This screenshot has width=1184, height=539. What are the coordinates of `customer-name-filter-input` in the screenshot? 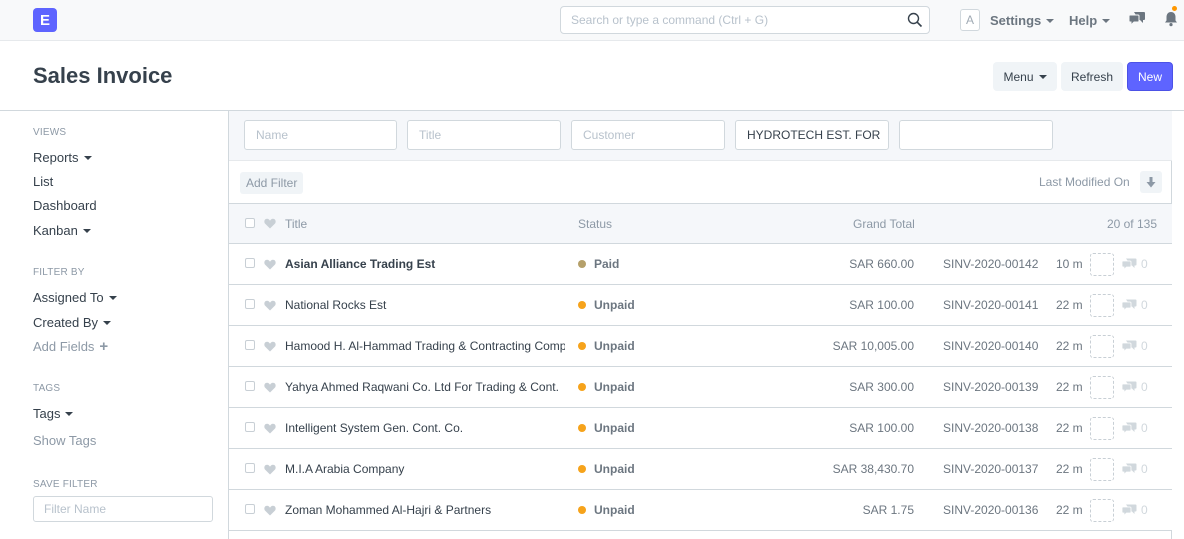 It's located at (812, 135).